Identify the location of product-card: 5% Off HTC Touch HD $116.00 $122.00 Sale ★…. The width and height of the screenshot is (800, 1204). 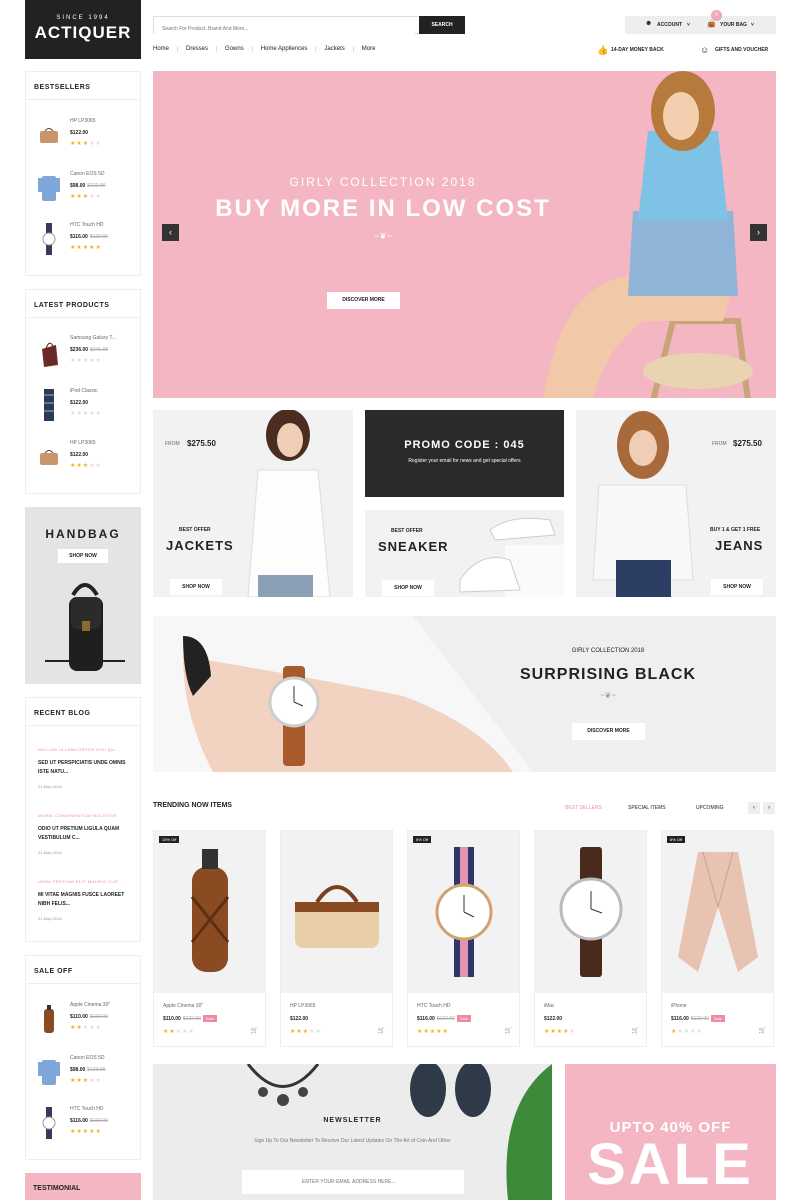
(463, 938).